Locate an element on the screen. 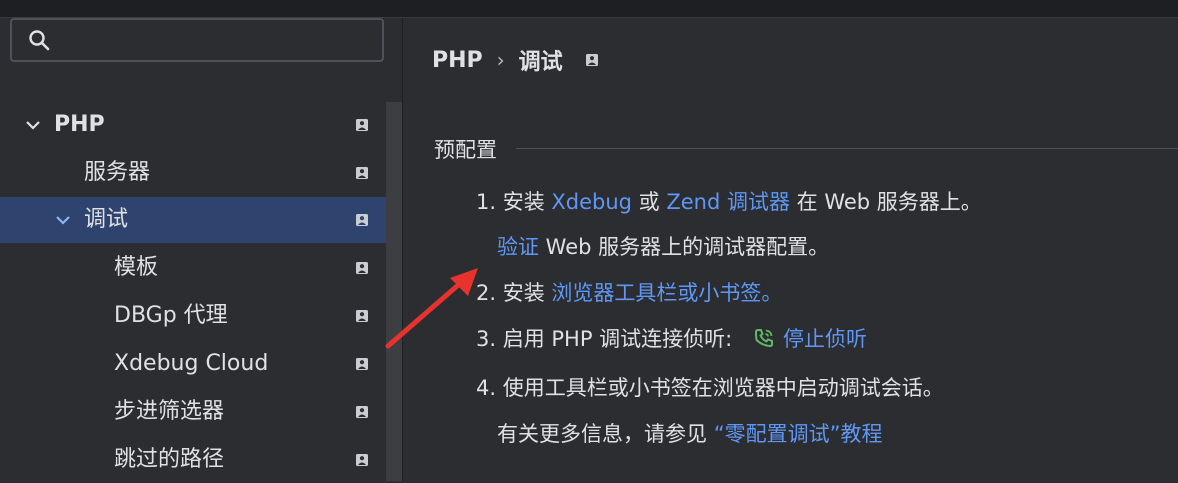 Image resolution: width=1178 pixels, height=483 pixels. step-text: 或 is located at coordinates (649, 202).